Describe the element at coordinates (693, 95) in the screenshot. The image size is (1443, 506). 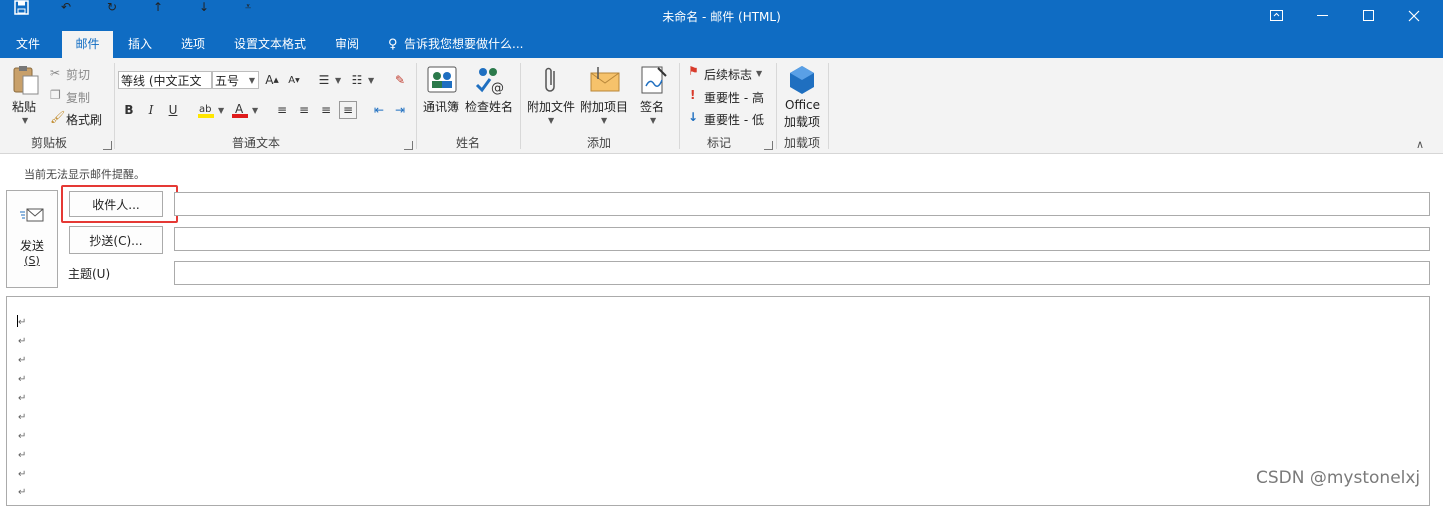
I see `high-importance-icon: !` at that location.